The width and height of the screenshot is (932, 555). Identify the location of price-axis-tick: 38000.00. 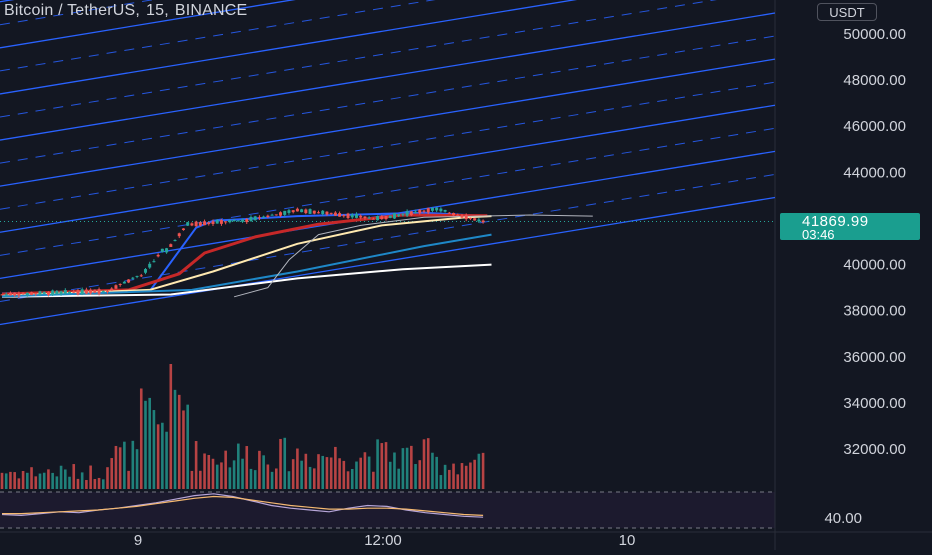
(874, 311).